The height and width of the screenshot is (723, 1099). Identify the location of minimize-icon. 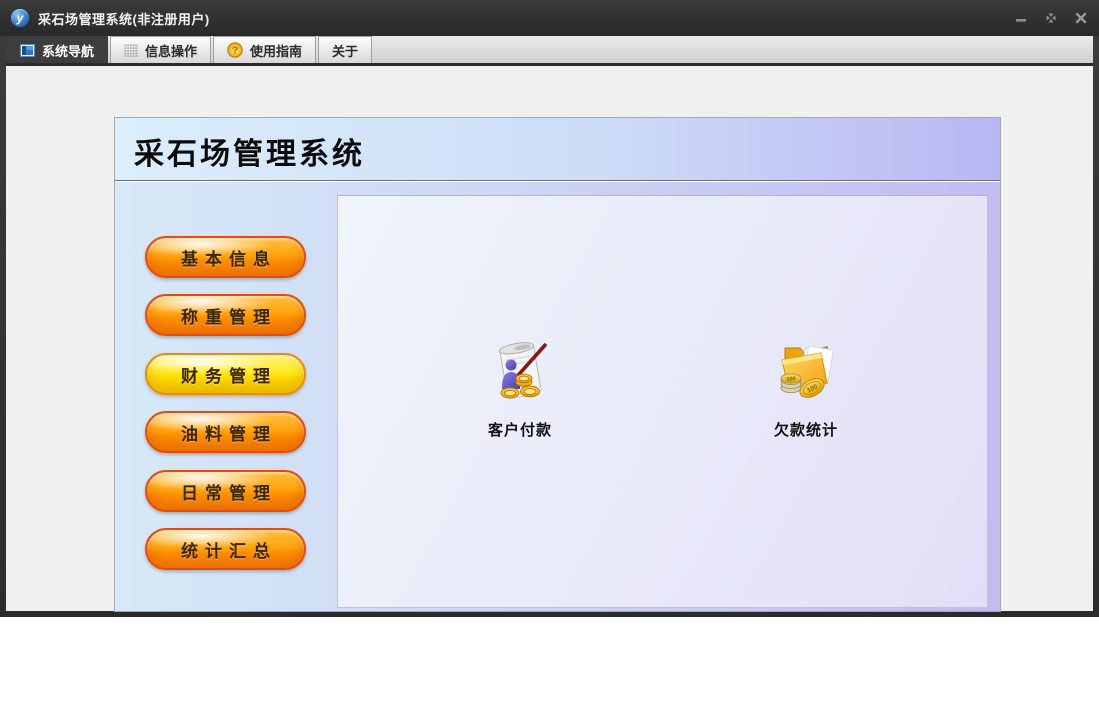
(1021, 20).